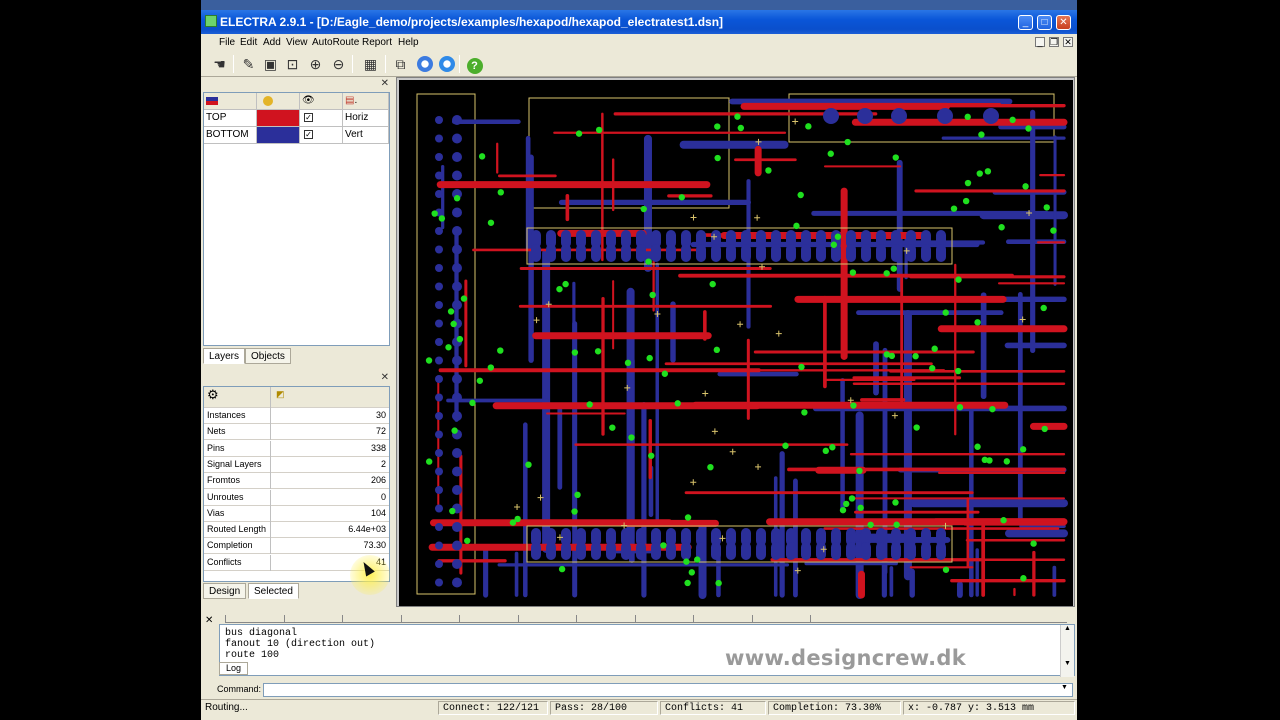  What do you see at coordinates (296, 432) in the screenshot?
I see `stat-row: Nets 72` at bounding box center [296, 432].